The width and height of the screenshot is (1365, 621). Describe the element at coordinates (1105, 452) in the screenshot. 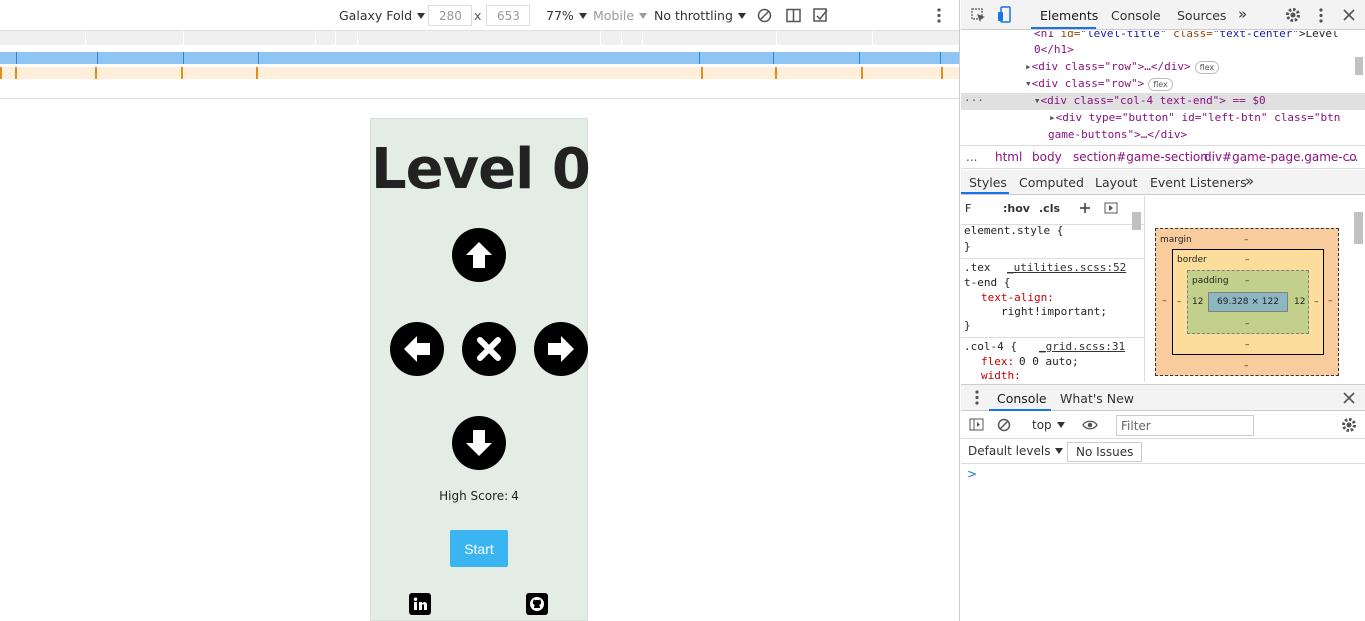

I see `issues-button: No Issues` at that location.